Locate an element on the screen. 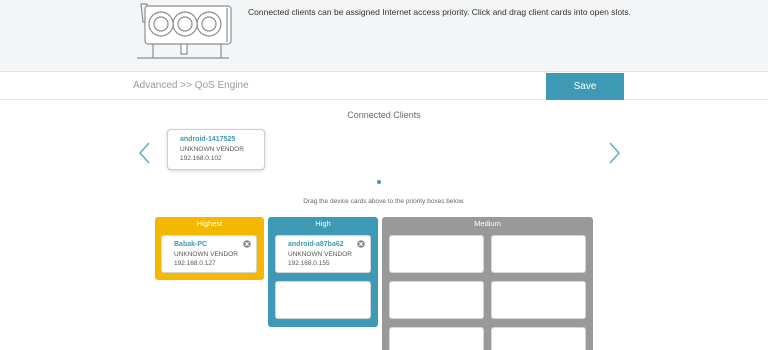  priority-box-medium: Medium is located at coordinates (487, 283).